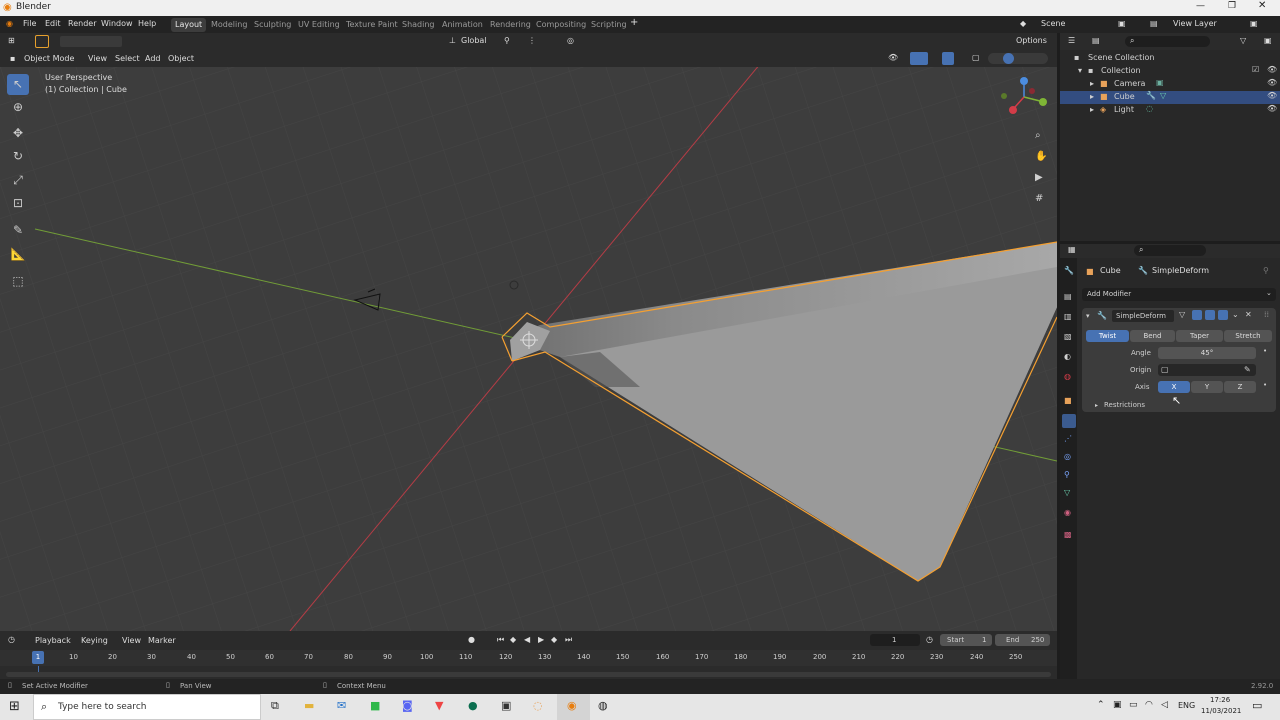 Image resolution: width=1280 pixels, height=720 pixels. What do you see at coordinates (895, 640) in the screenshot?
I see `current-frame-field: 1` at bounding box center [895, 640].